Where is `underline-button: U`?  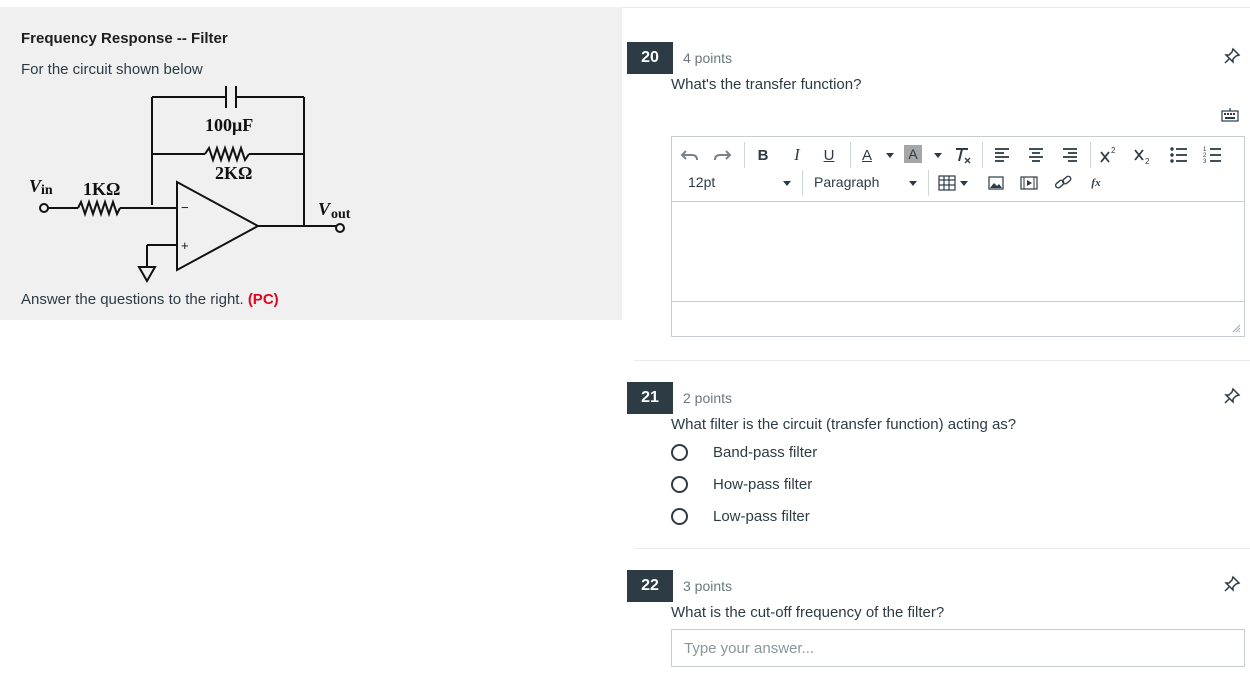
underline-button: U is located at coordinates (829, 155).